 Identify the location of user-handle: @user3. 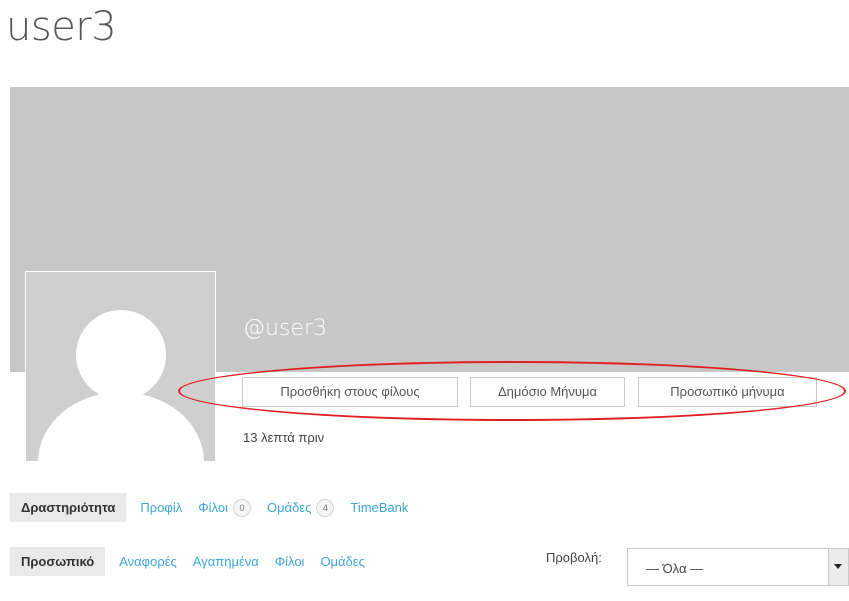
(285, 328).